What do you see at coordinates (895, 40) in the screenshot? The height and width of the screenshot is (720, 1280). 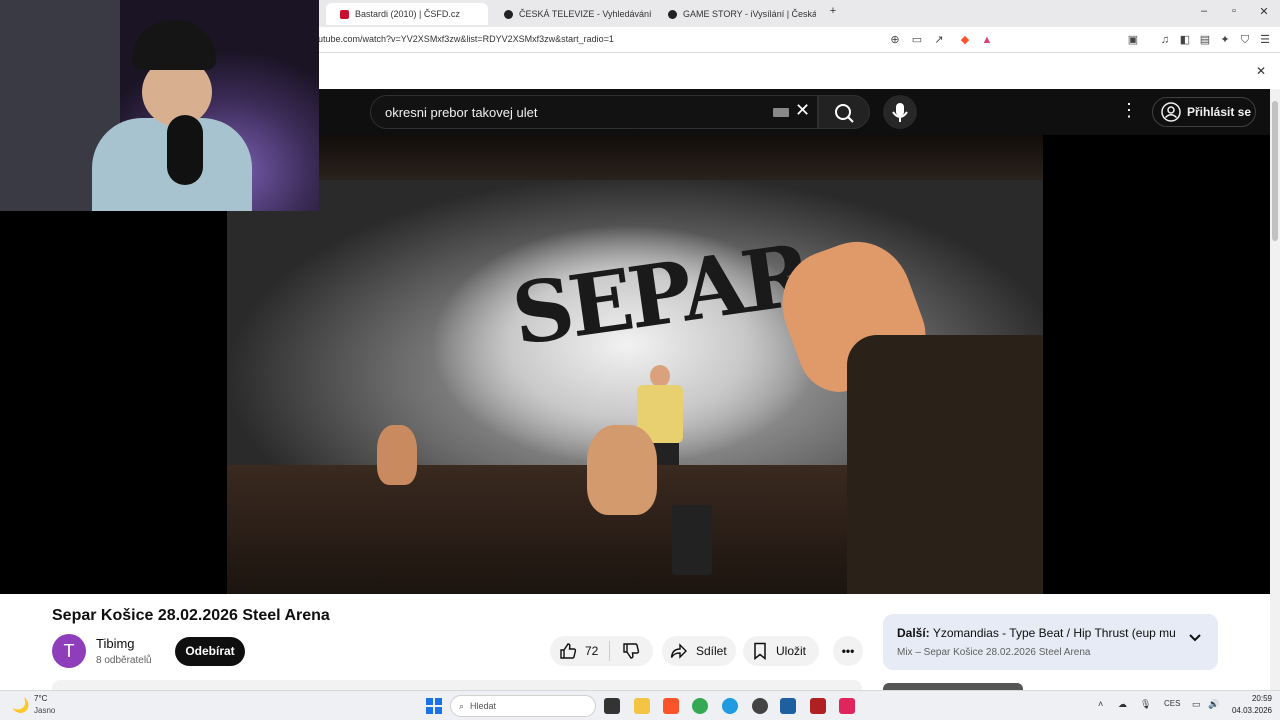 I see `zoom-icon: ⊕` at bounding box center [895, 40].